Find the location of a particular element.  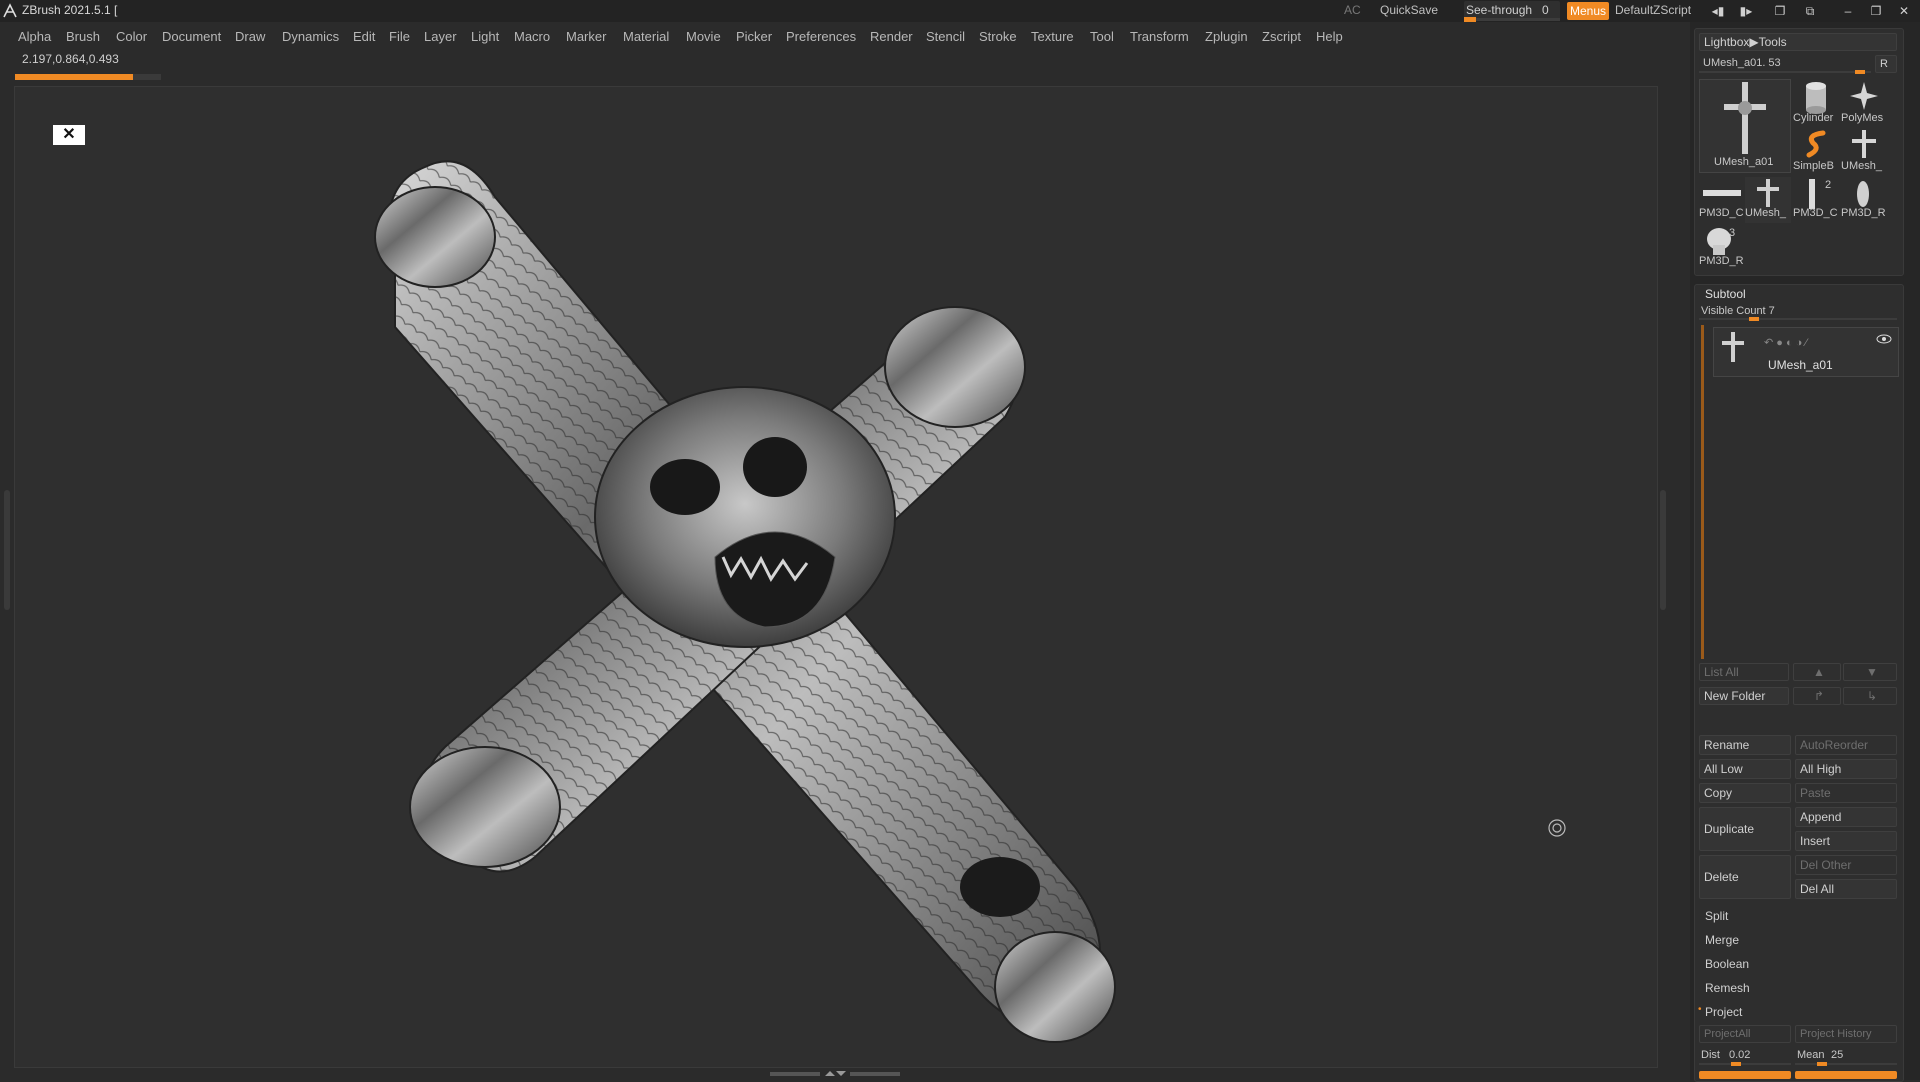

boolean-section: Boolean is located at coordinates (1727, 964).